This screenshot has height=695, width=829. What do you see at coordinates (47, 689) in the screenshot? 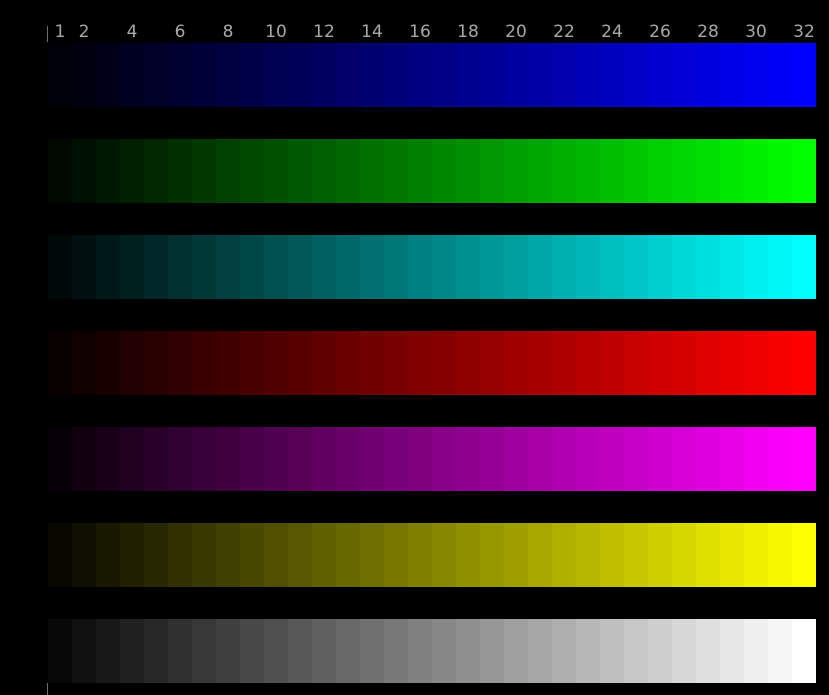
I see `axis-marker-bottom` at bounding box center [47, 689].